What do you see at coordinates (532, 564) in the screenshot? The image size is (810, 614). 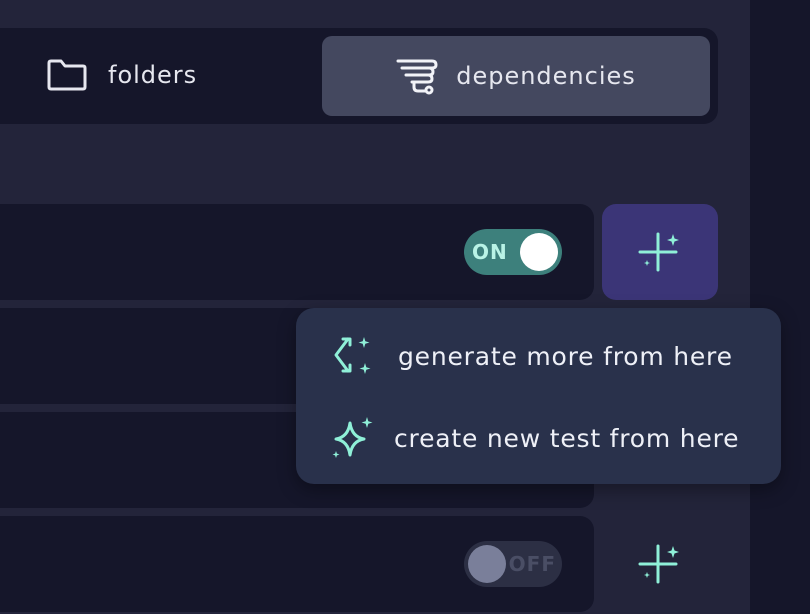 I see `toggle-label: OFF` at bounding box center [532, 564].